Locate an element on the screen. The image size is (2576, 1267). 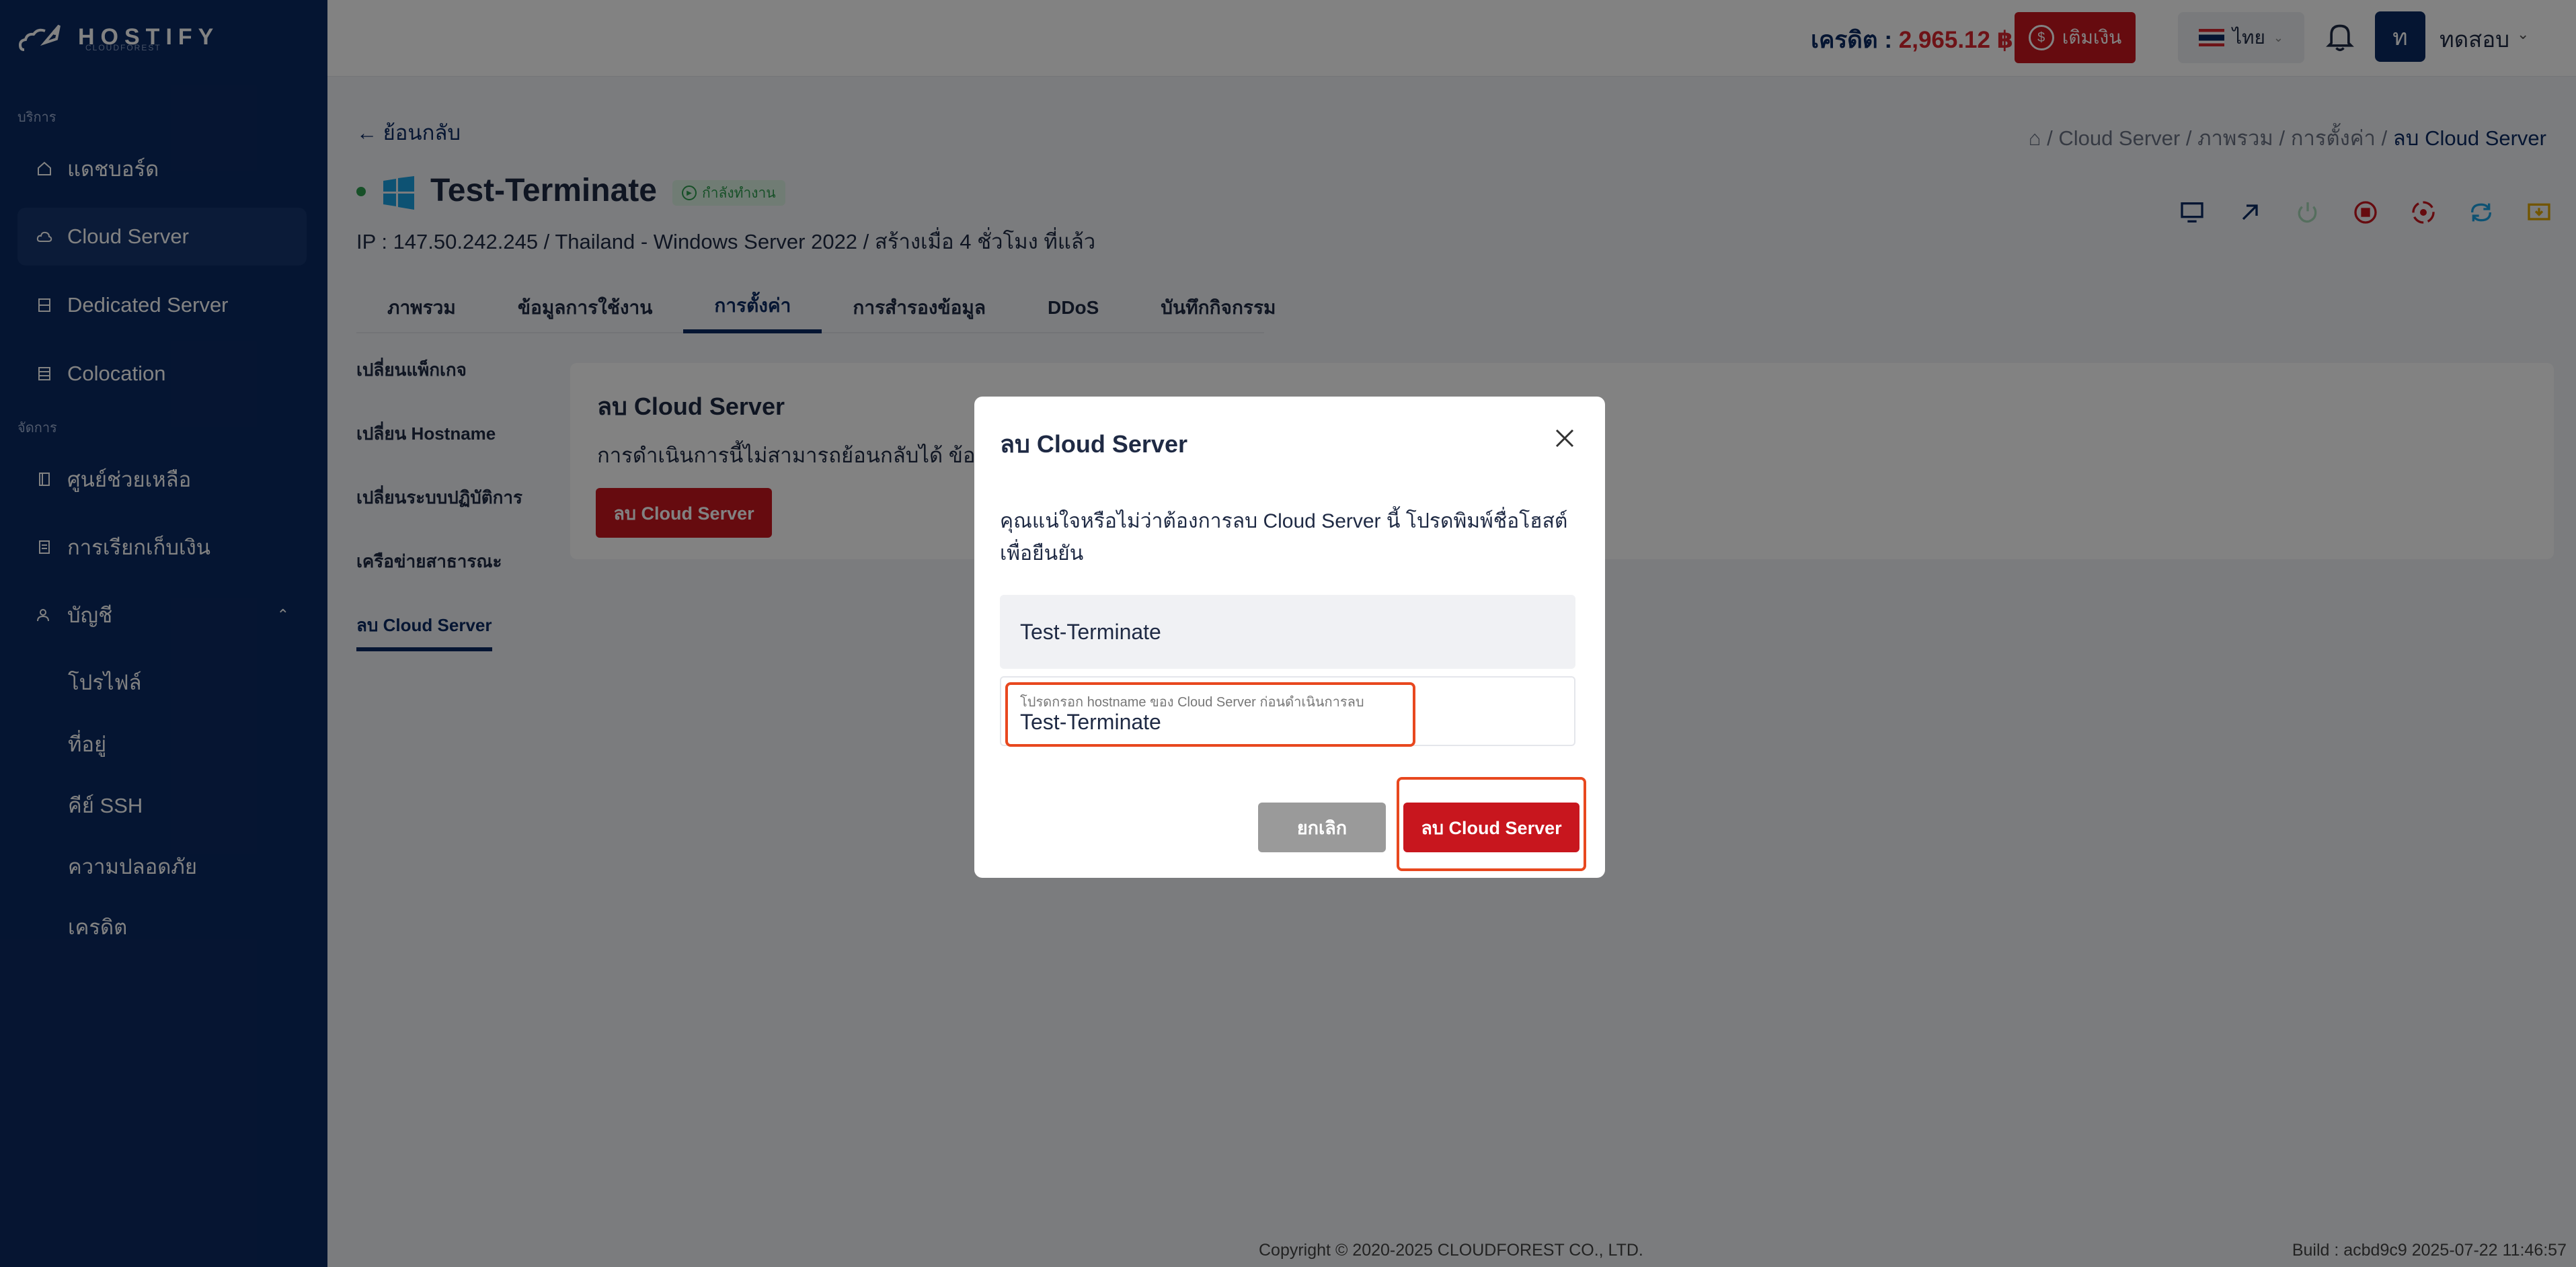
hostname-display: Test-Terminate is located at coordinates (1288, 632).